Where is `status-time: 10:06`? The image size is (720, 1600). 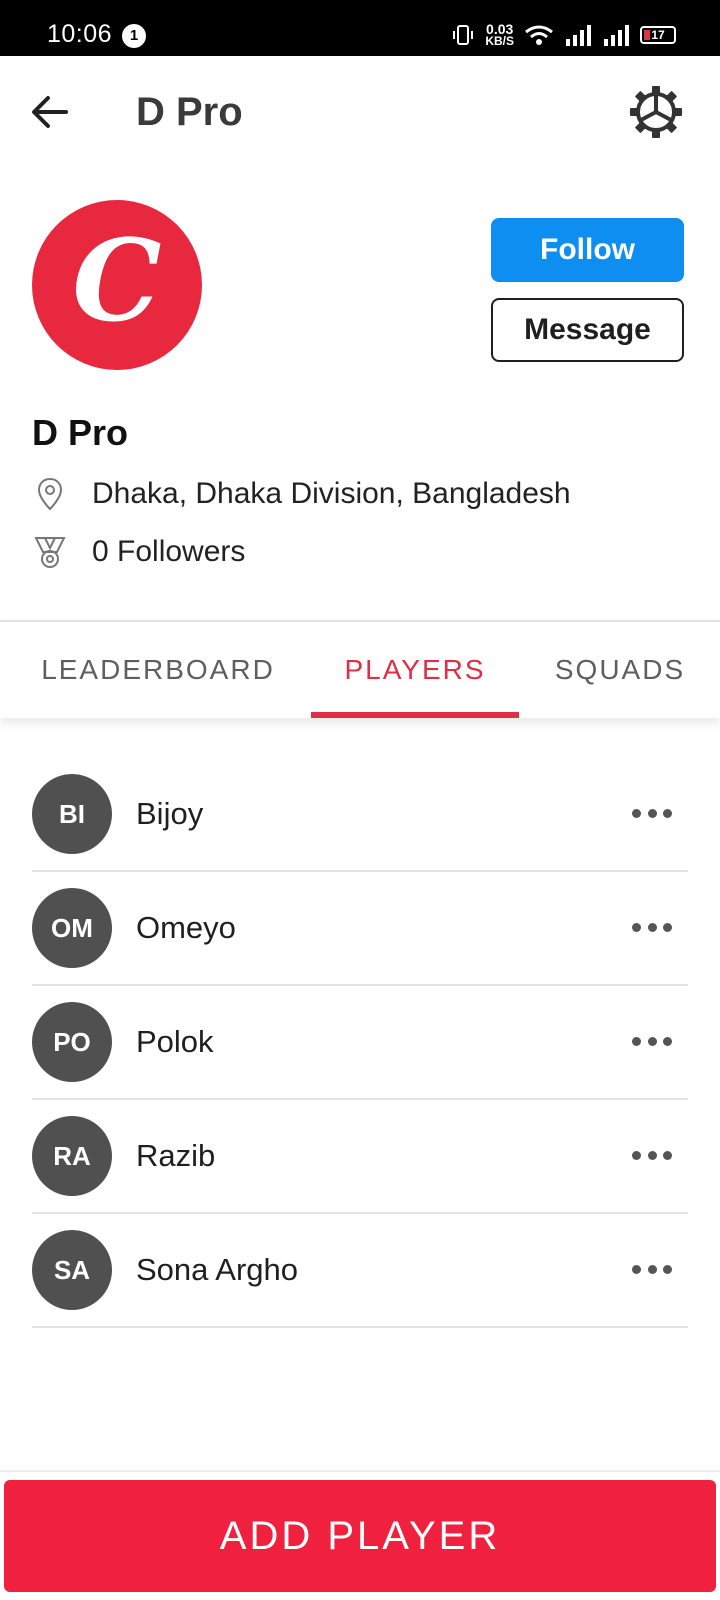 status-time: 10:06 is located at coordinates (80, 34).